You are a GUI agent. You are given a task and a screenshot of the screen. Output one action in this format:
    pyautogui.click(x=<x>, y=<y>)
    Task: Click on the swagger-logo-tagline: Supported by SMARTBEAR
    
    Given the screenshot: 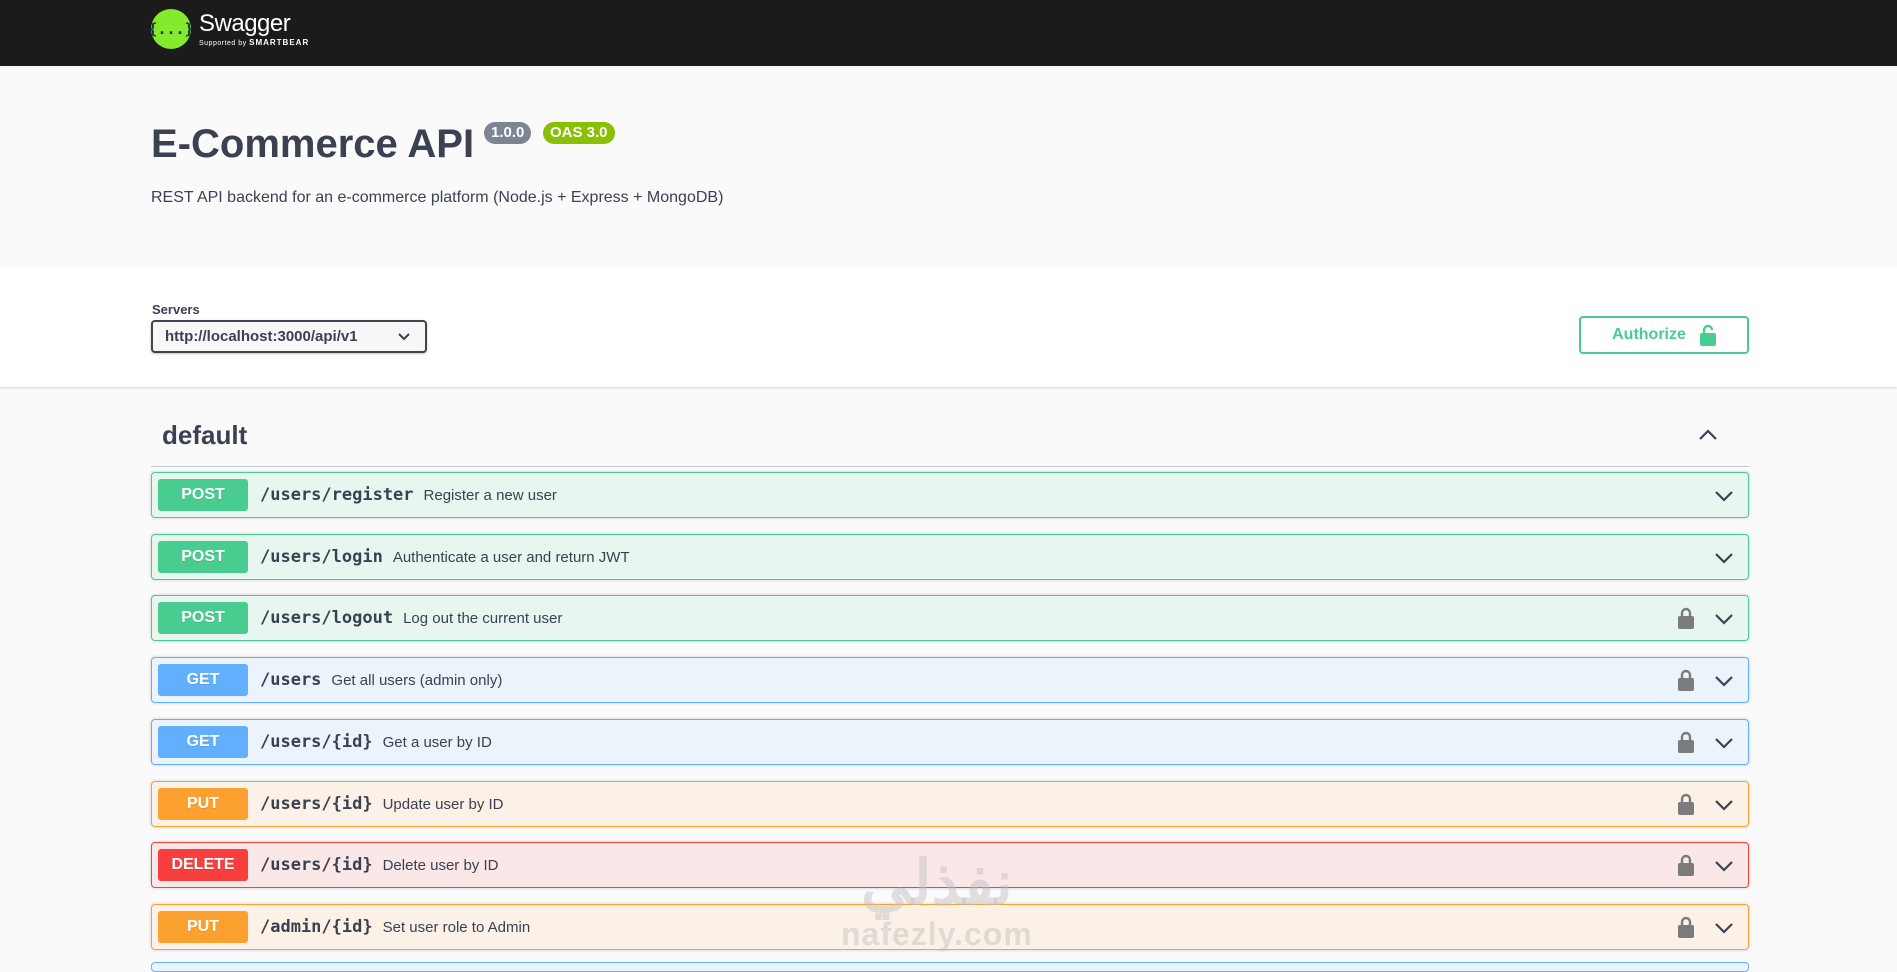 What is the action you would take?
    pyautogui.click(x=254, y=42)
    